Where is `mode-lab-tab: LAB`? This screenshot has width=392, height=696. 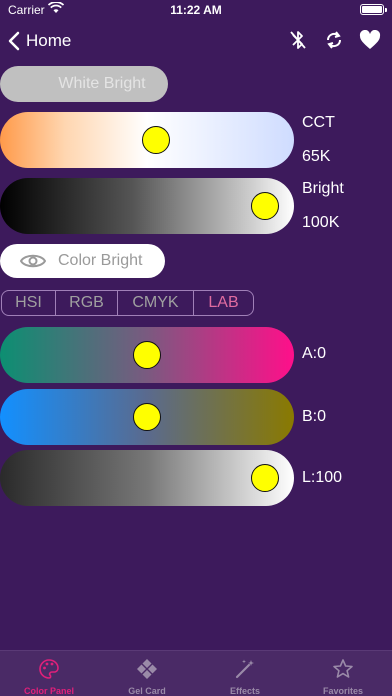 mode-lab-tab: LAB is located at coordinates (223, 303).